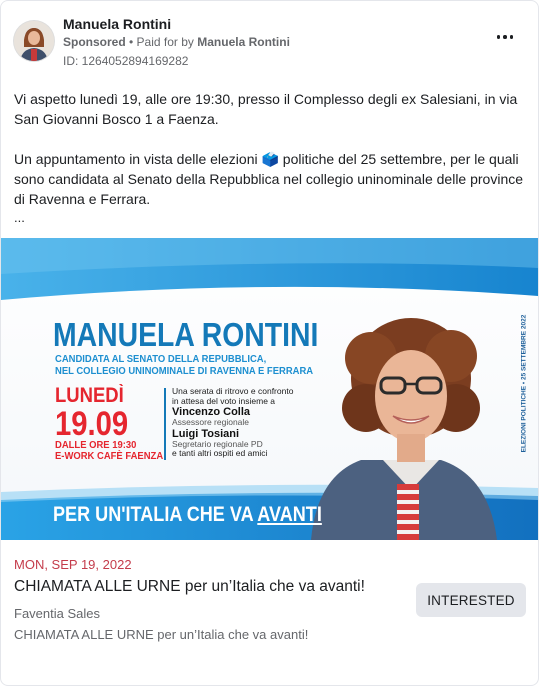  What do you see at coordinates (92, 424) in the screenshot?
I see `creative-date: 19.09` at bounding box center [92, 424].